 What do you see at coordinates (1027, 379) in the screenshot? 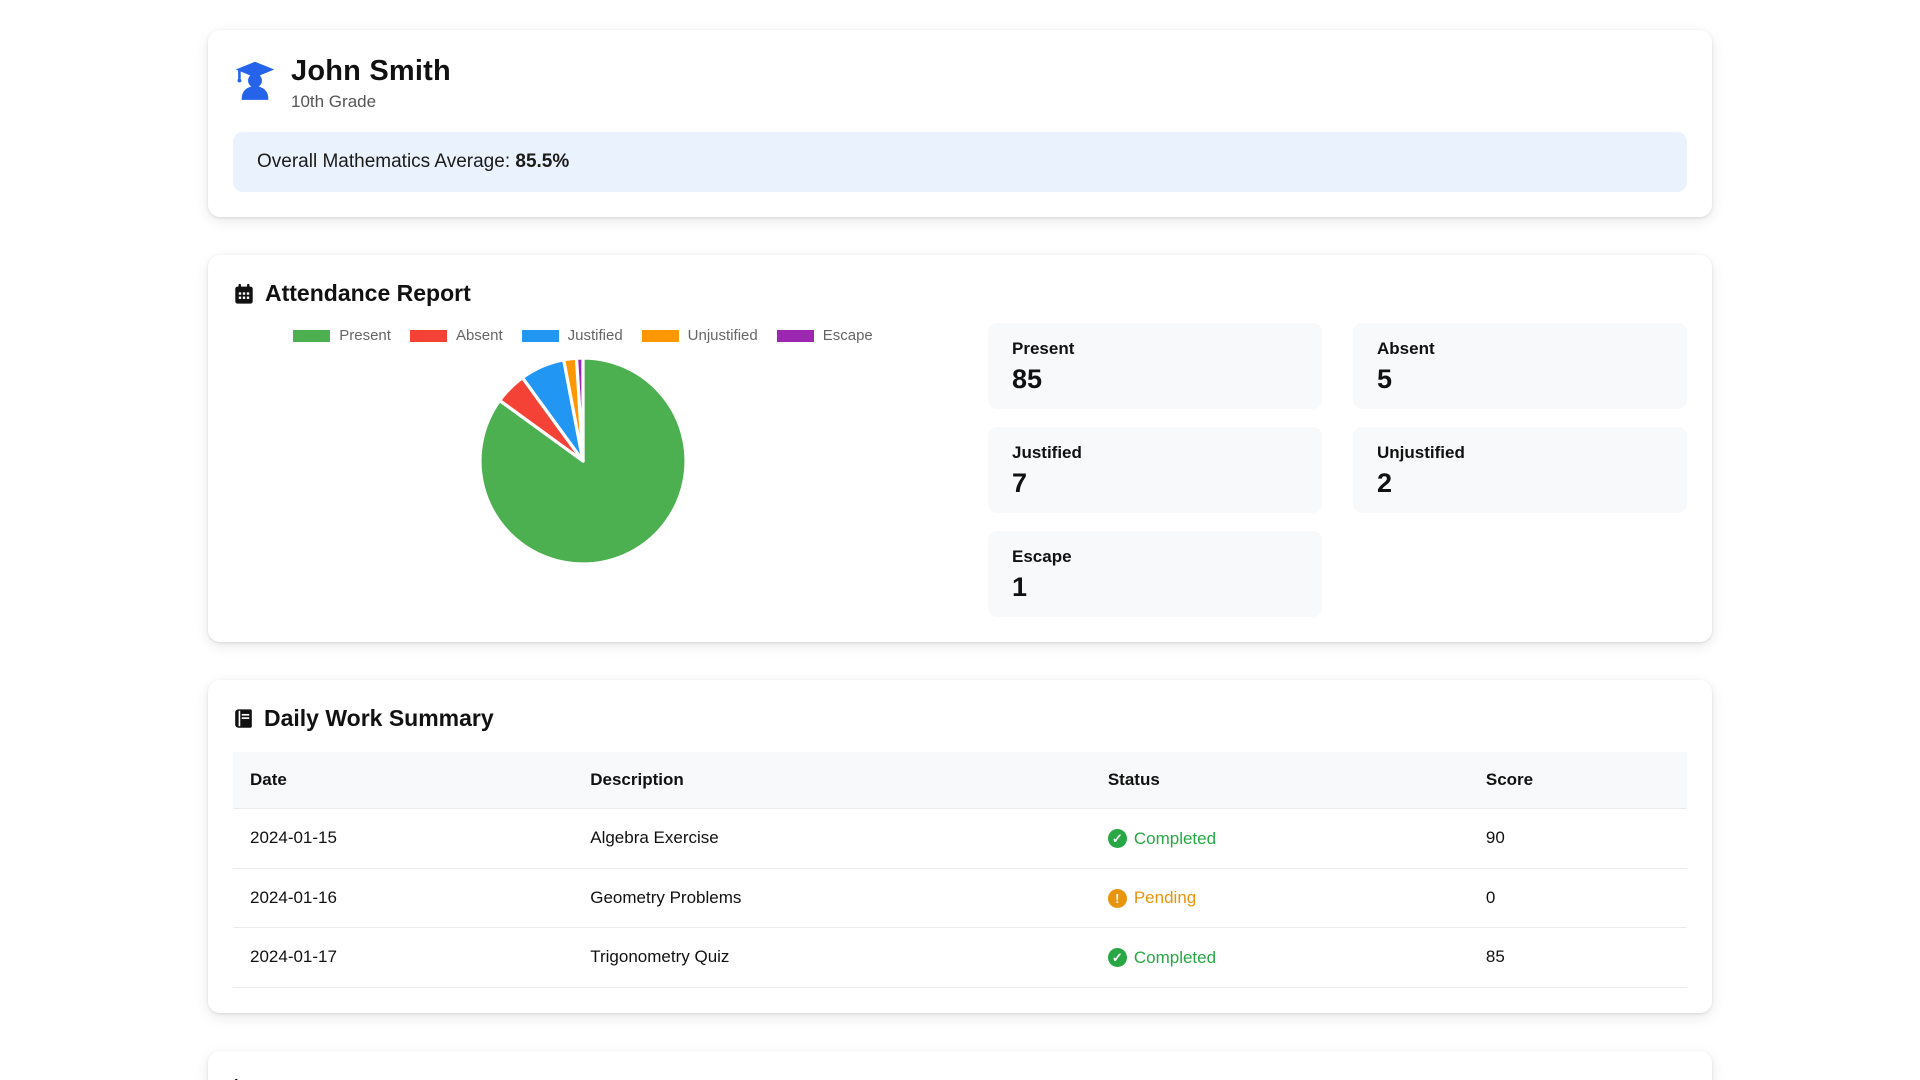
I see `stat-value: 85` at bounding box center [1027, 379].